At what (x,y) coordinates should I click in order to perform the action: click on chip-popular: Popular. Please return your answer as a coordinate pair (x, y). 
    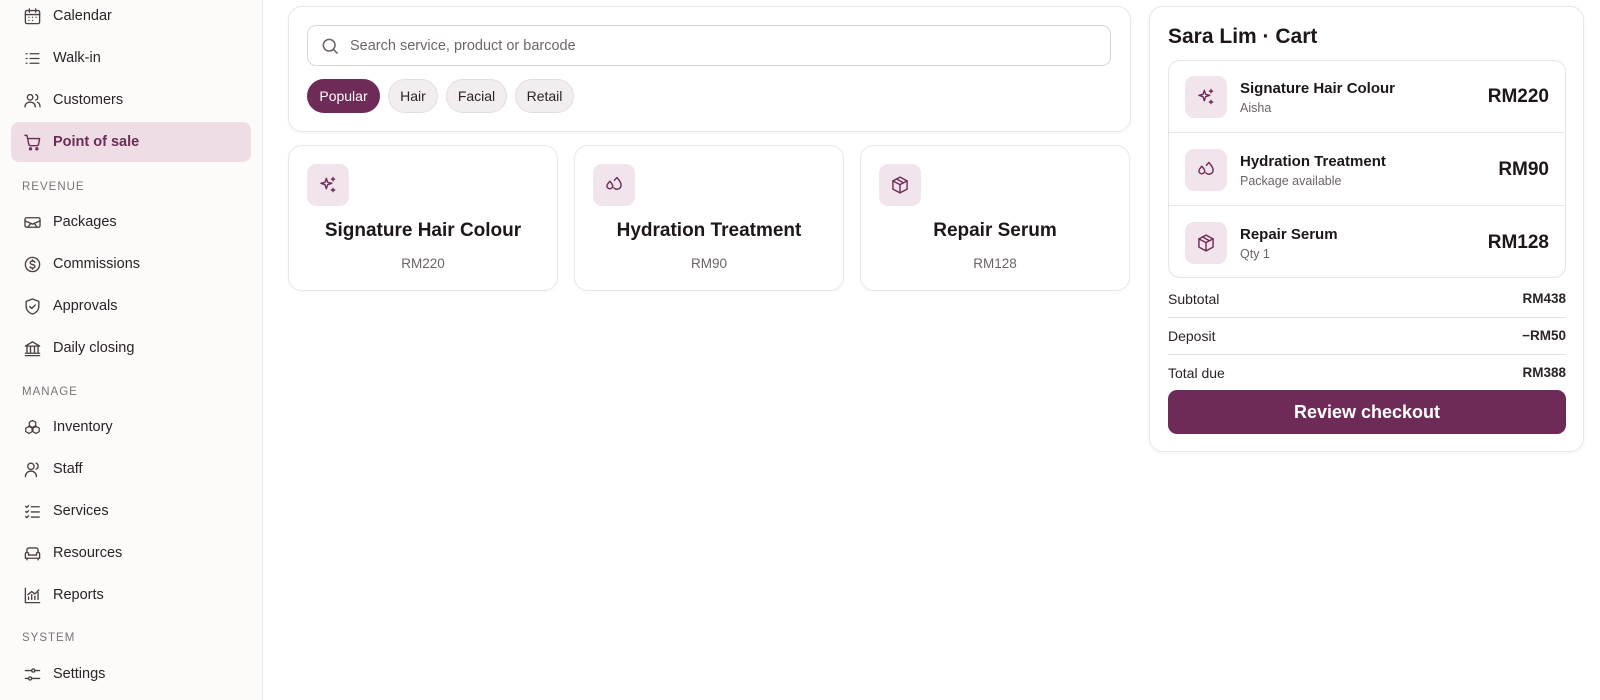
    Looking at the image, I should click on (343, 96).